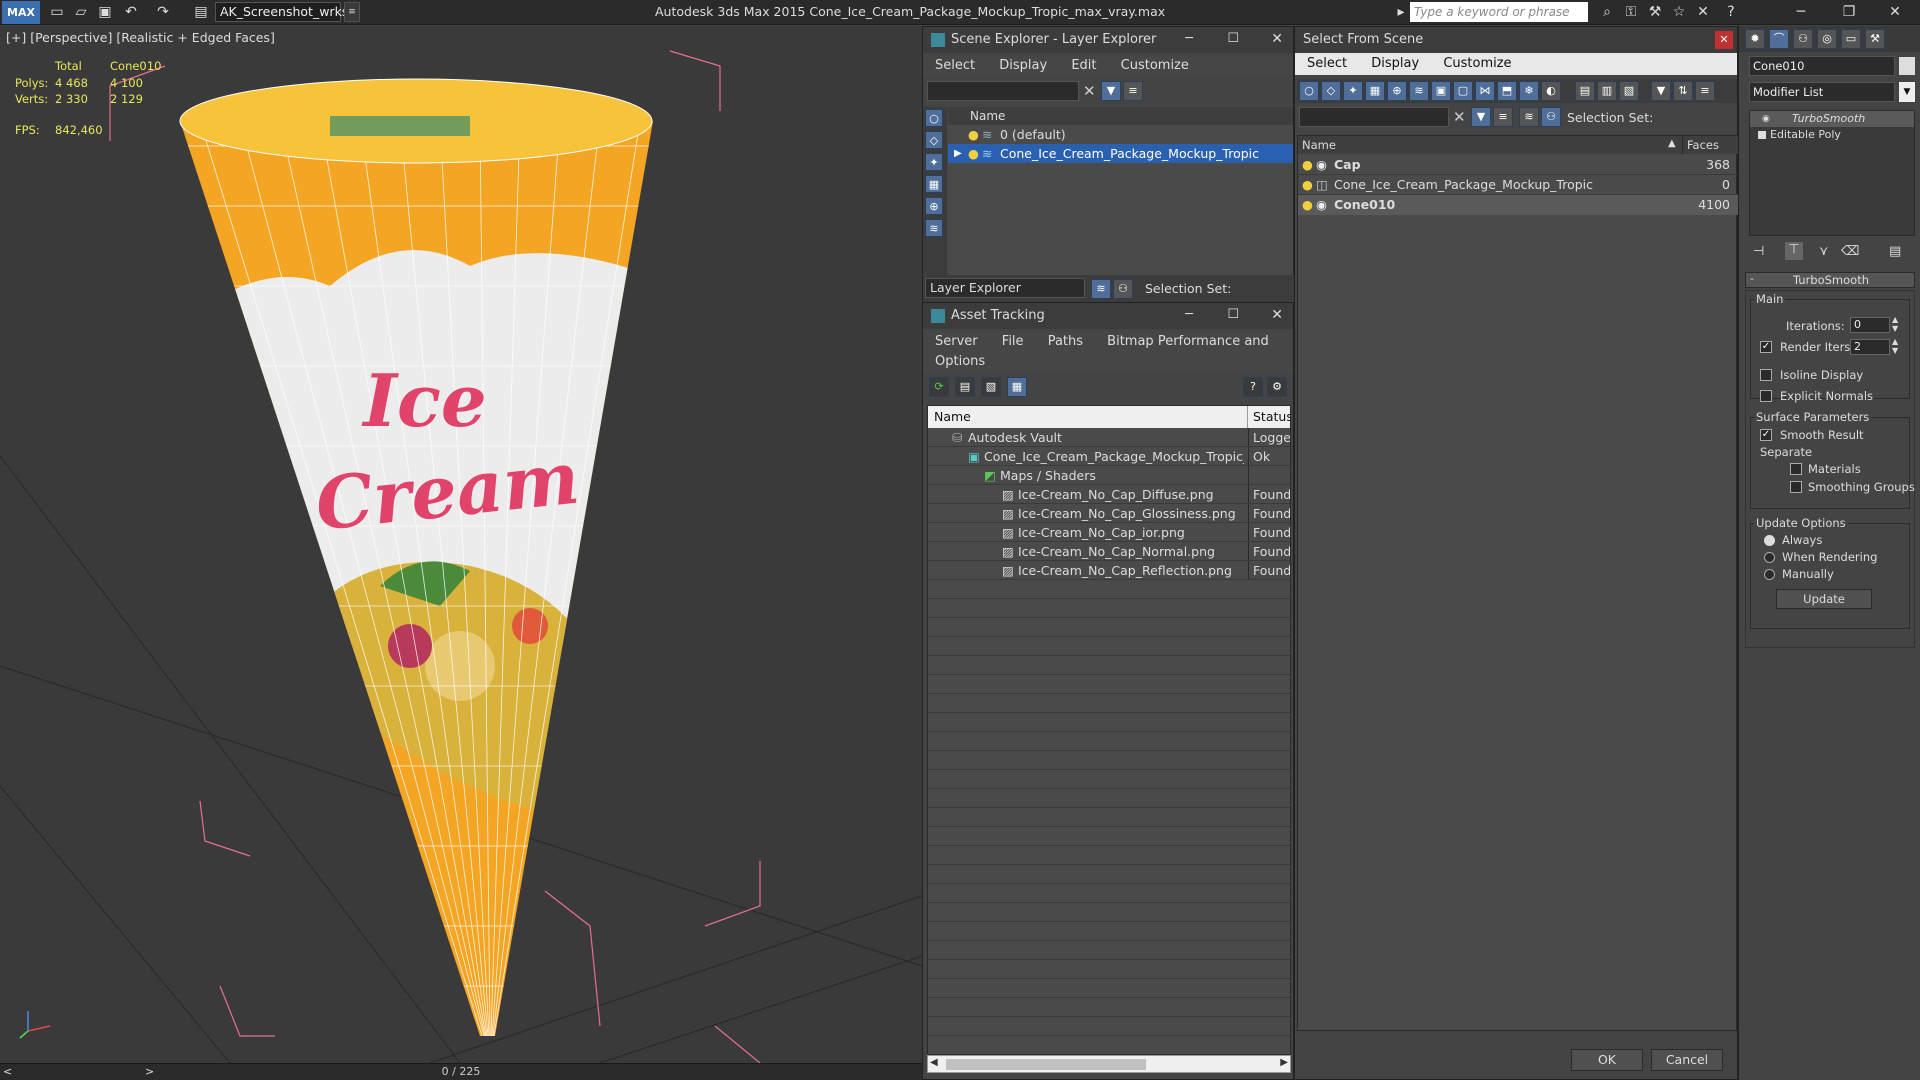 The width and height of the screenshot is (1920, 1080). I want to click on filter-helpers-icon: ⊕, so click(1397, 91).